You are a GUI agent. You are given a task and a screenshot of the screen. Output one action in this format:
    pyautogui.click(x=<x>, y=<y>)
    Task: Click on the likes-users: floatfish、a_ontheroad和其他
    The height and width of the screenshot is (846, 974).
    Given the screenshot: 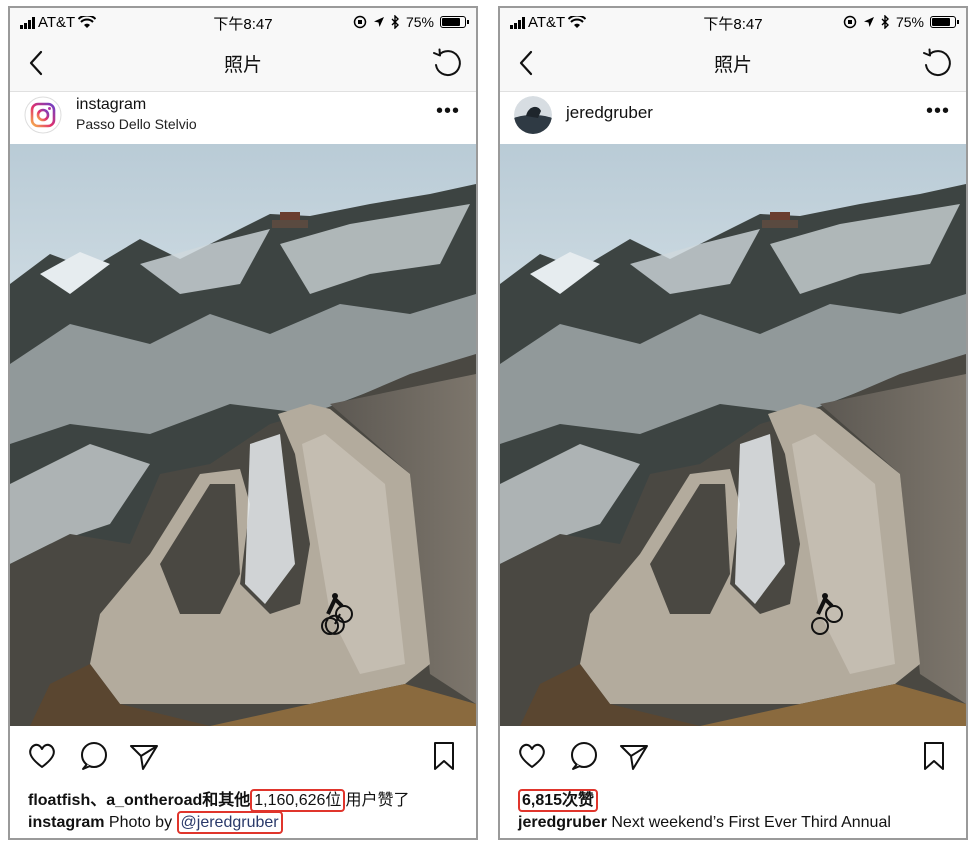 What is the action you would take?
    pyautogui.click(x=139, y=800)
    